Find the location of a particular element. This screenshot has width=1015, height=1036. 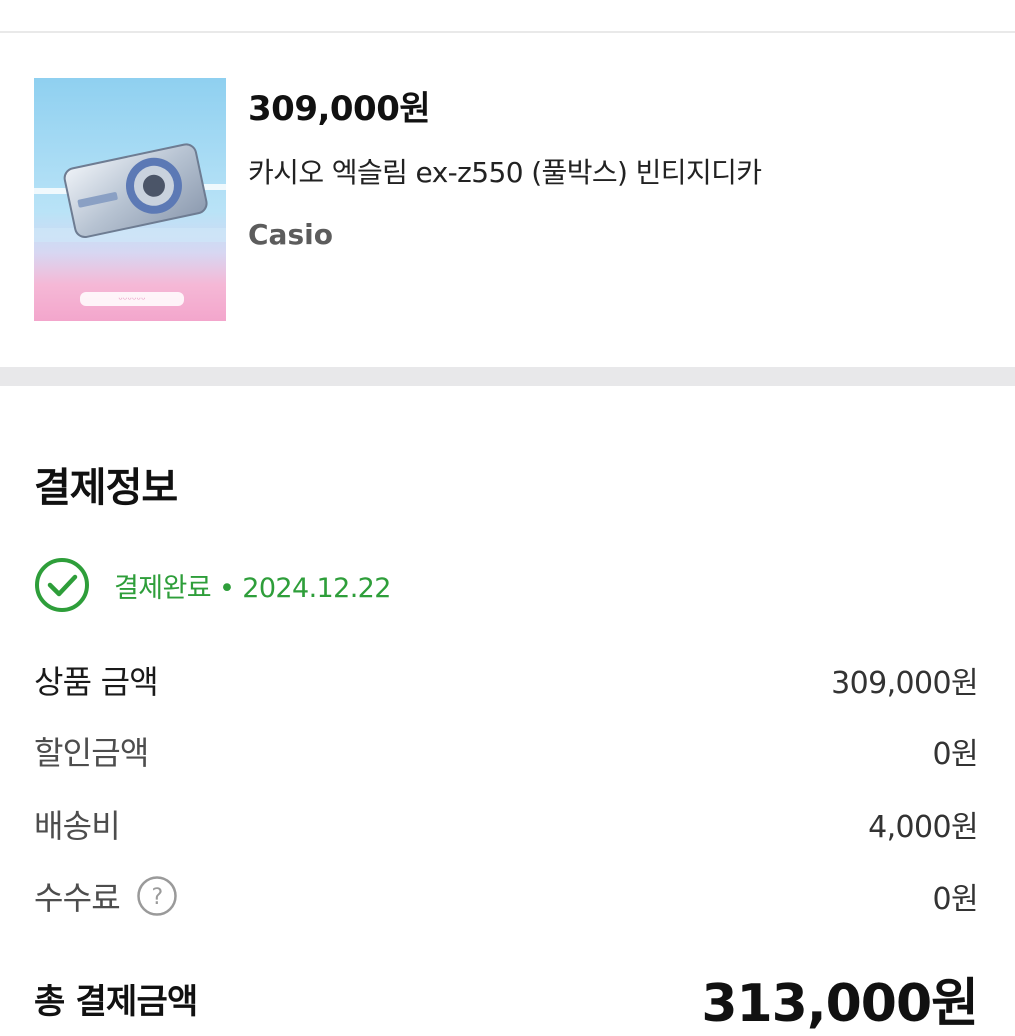

row-value: 4,000원 is located at coordinates (923, 827).